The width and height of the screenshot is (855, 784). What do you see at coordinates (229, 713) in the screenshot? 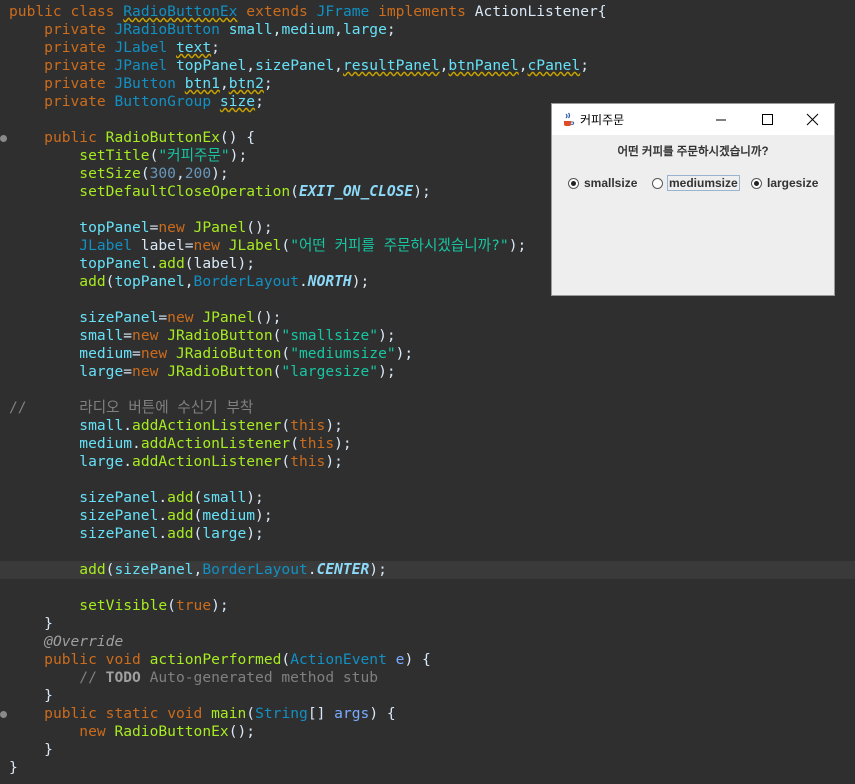
I see `code-token: main` at bounding box center [229, 713].